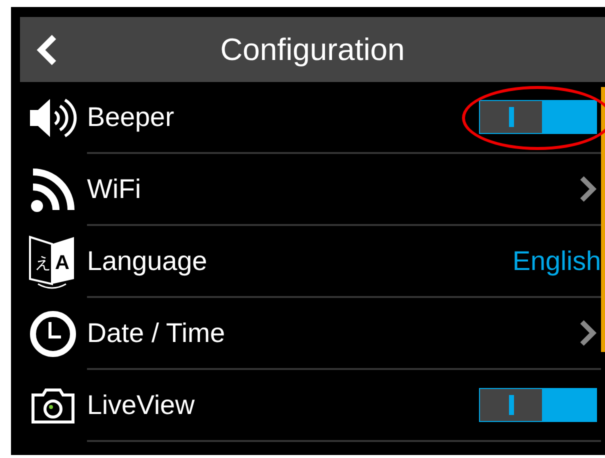 The height and width of the screenshot is (458, 605). What do you see at coordinates (156, 333) in the screenshot?
I see `setting-label: Date / Time` at bounding box center [156, 333].